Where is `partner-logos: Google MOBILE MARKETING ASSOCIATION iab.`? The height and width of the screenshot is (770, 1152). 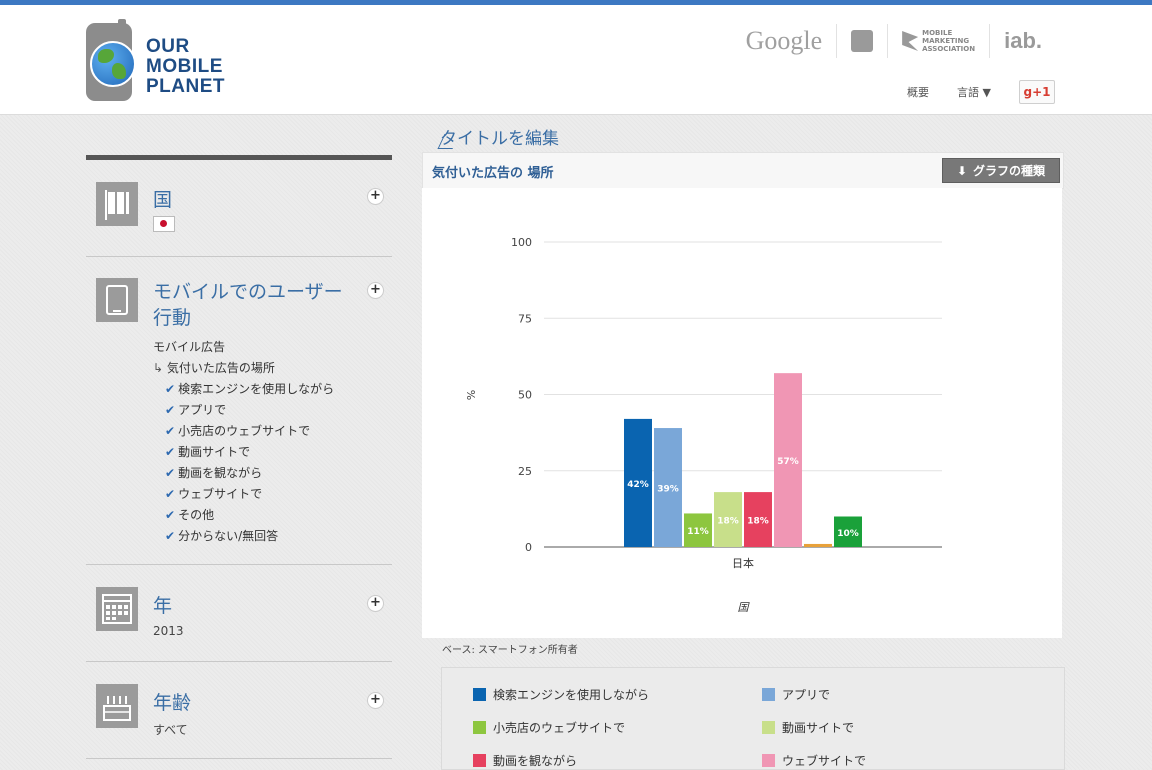 partner-logos: Google MOBILE MARKETING ASSOCIATION iab. is located at coordinates (894, 41).